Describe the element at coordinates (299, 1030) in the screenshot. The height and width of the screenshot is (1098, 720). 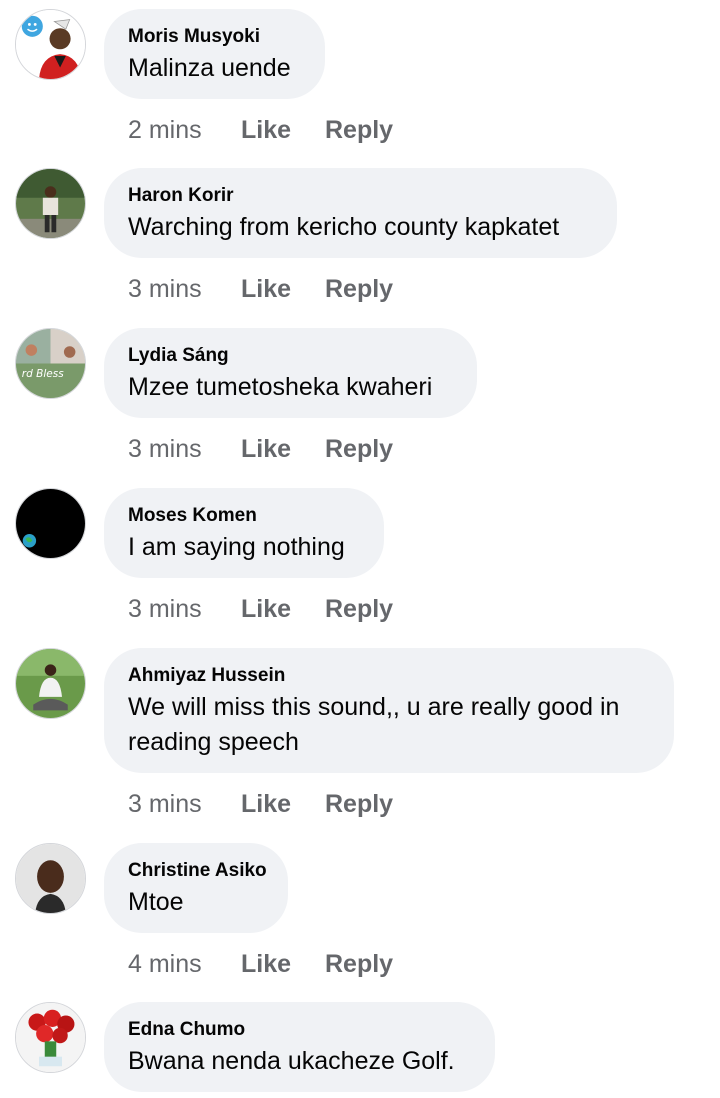
I see `comment-author: Edna Chumo` at that location.